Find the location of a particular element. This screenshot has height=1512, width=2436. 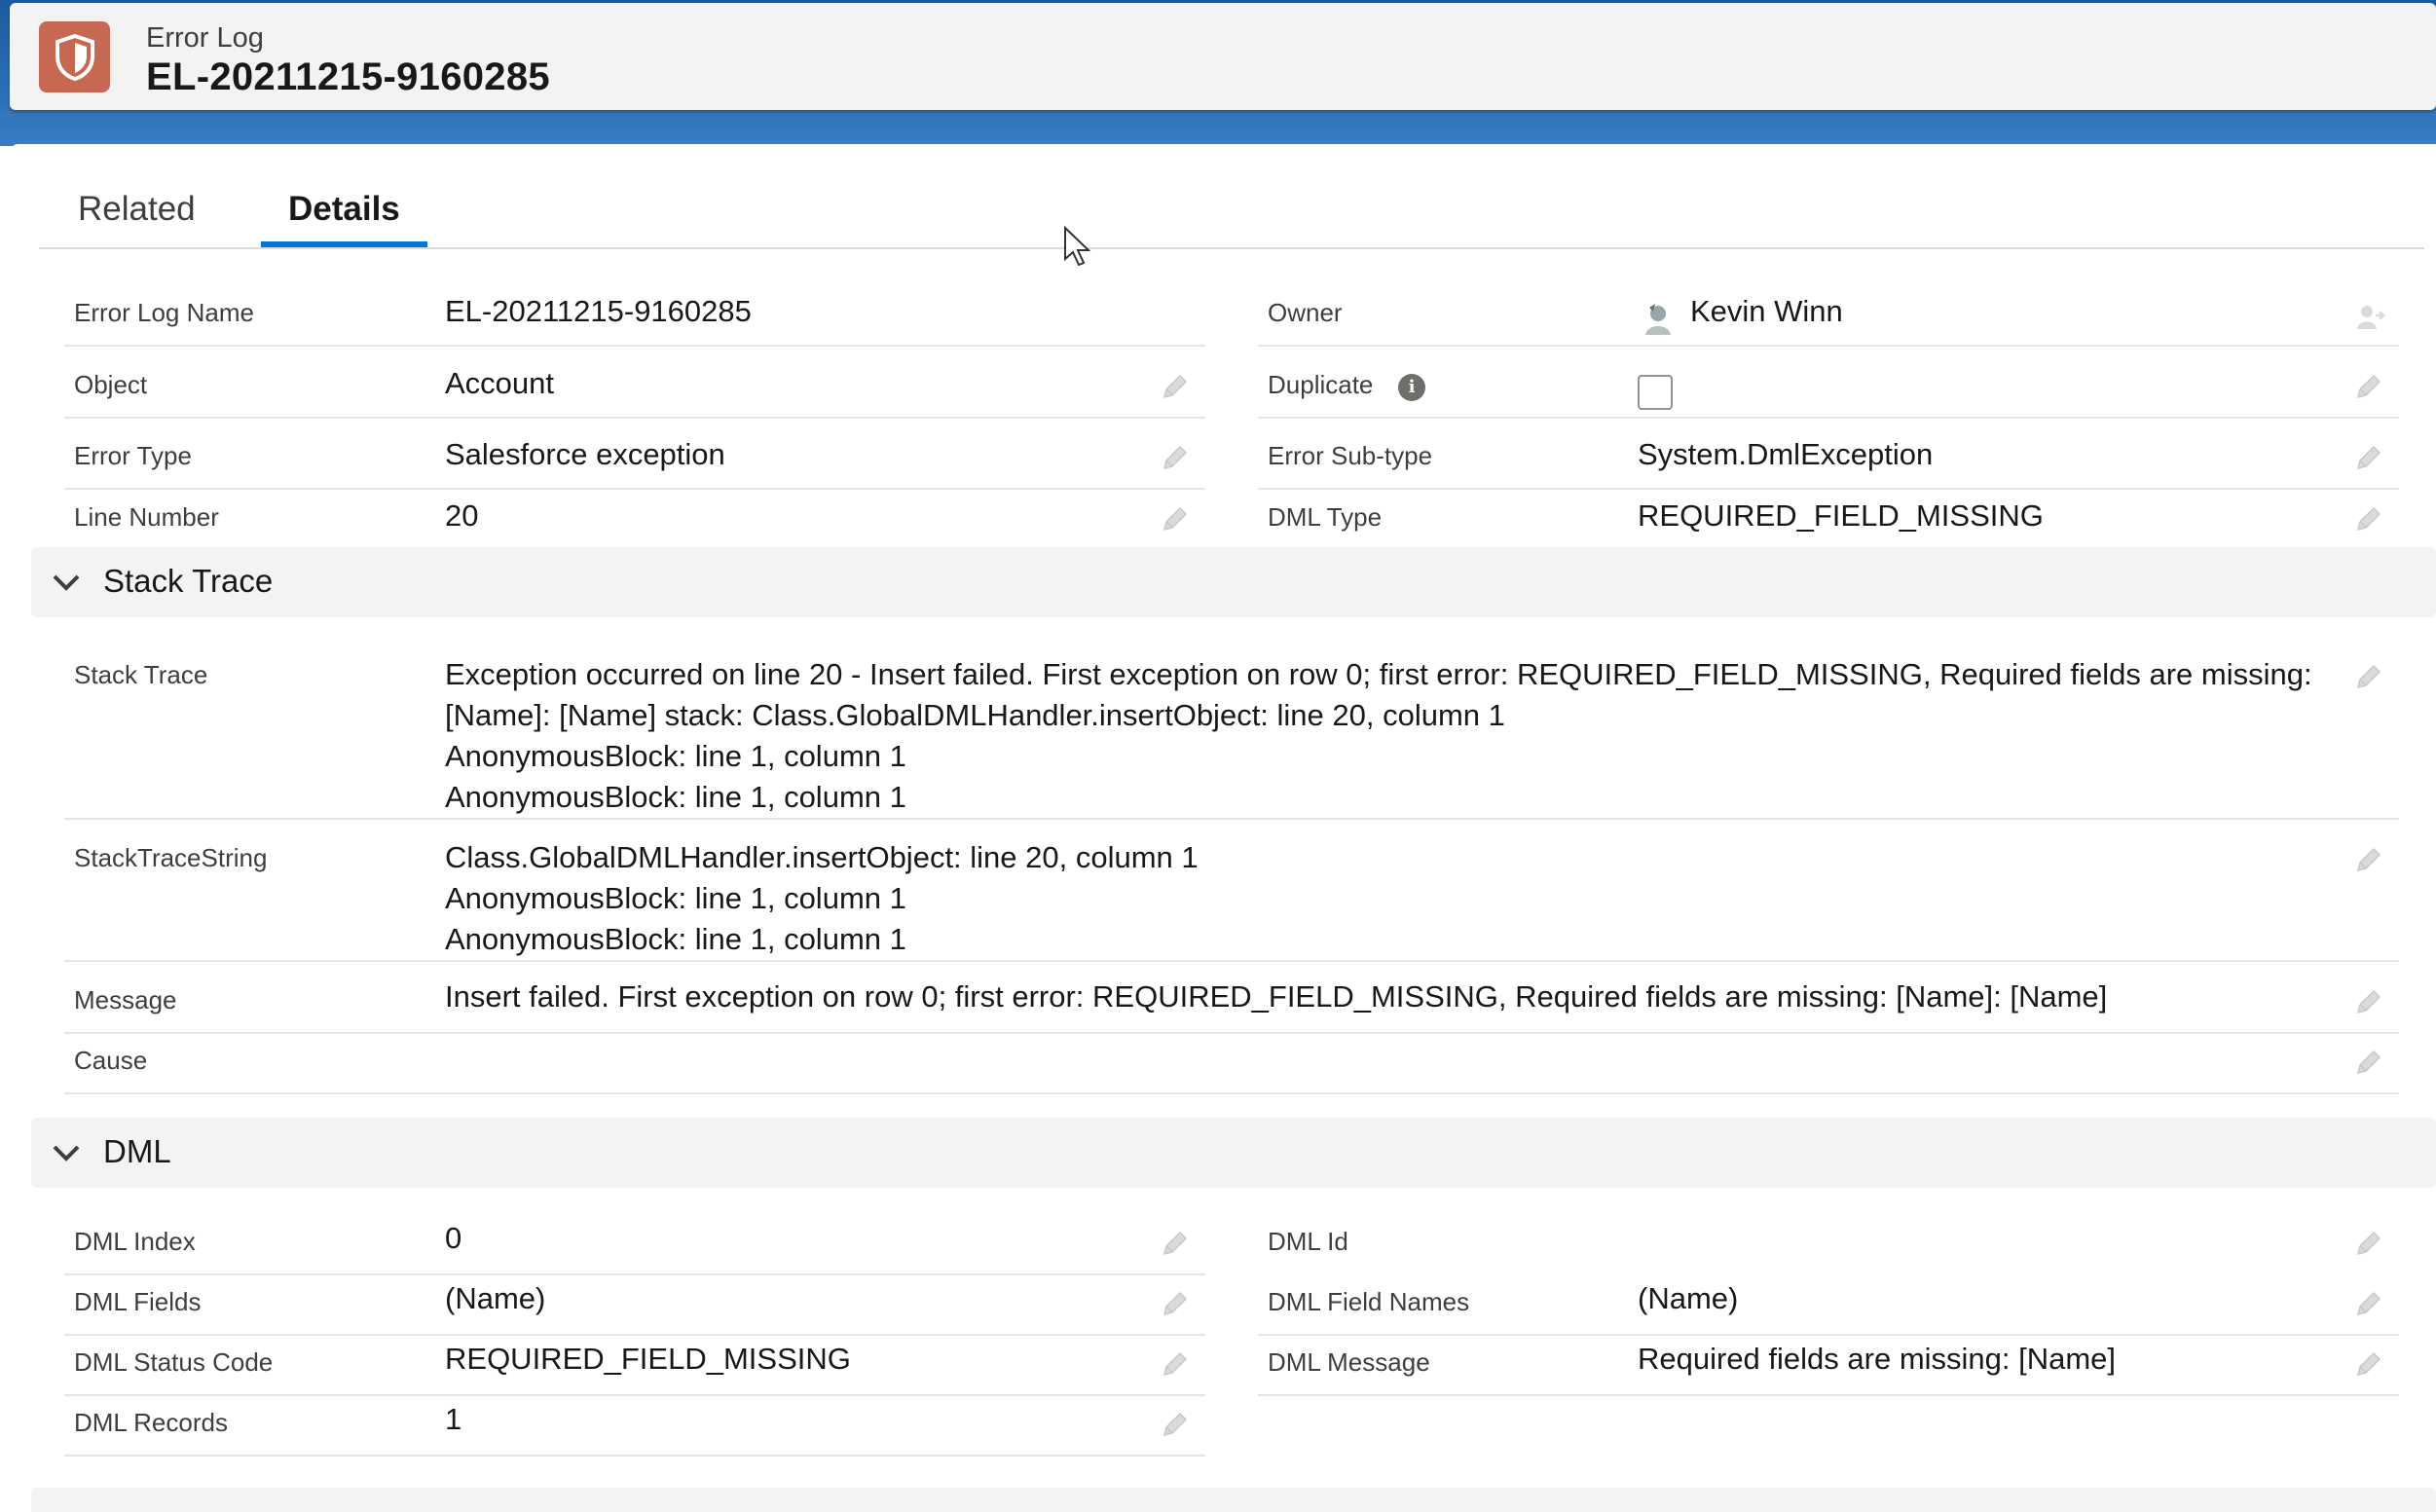

field-label: Object is located at coordinates (111, 384).